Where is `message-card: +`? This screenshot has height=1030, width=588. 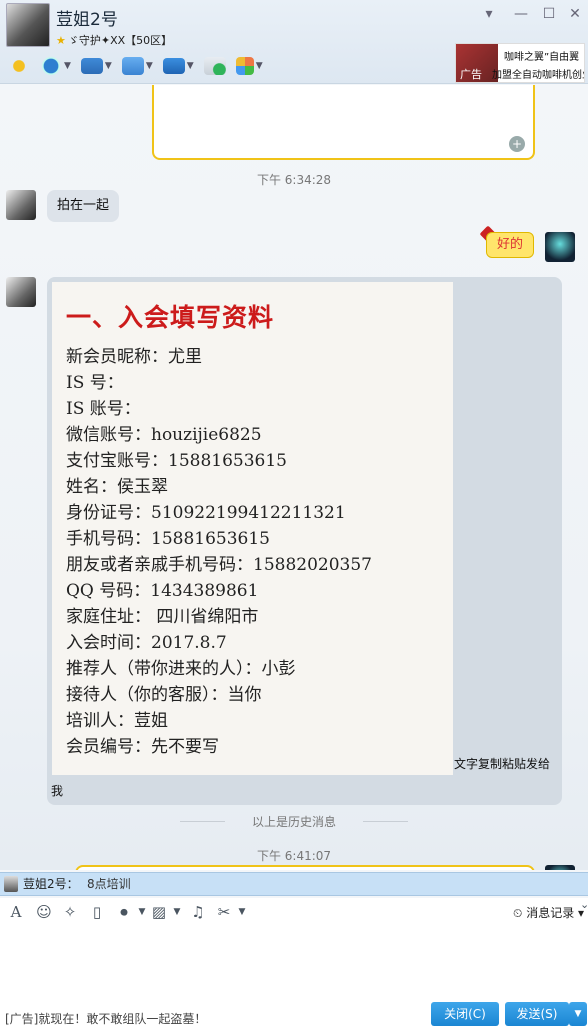
message-card: + is located at coordinates (343, 122).